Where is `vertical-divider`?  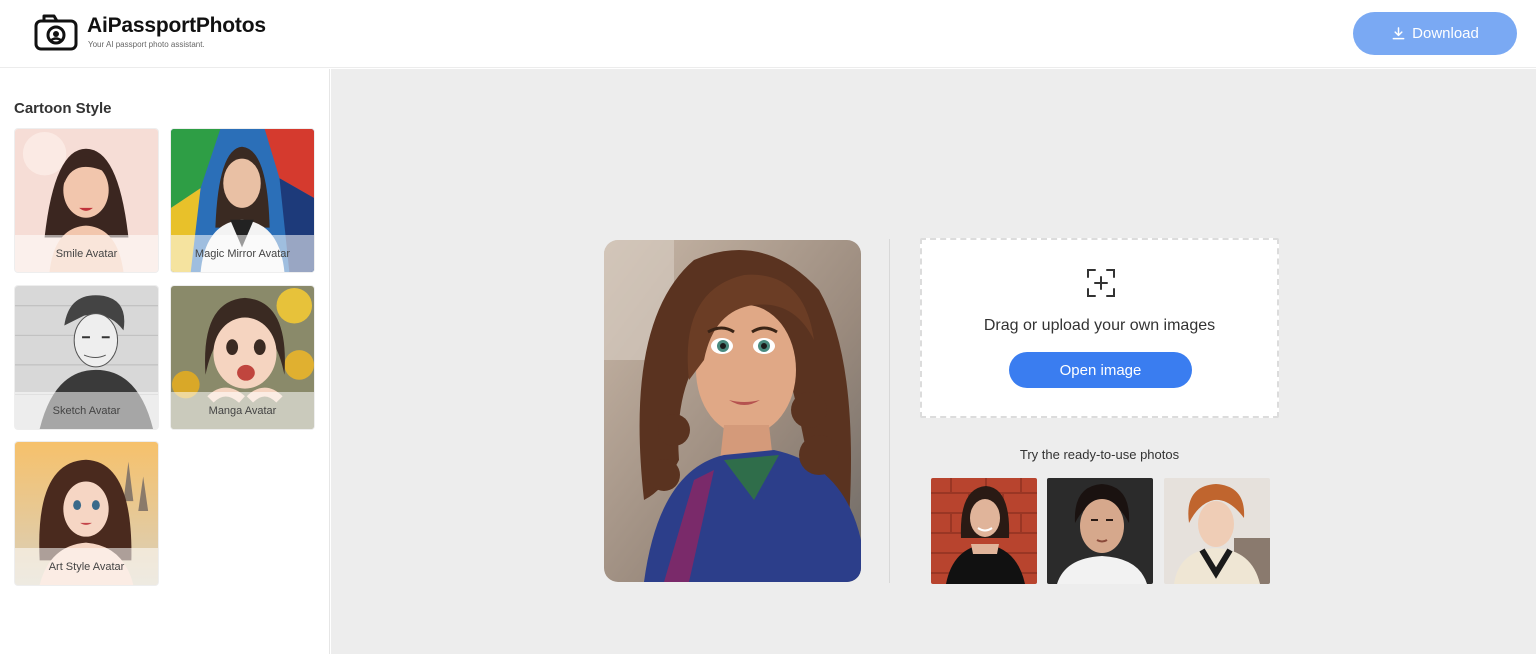
vertical-divider is located at coordinates (889, 411).